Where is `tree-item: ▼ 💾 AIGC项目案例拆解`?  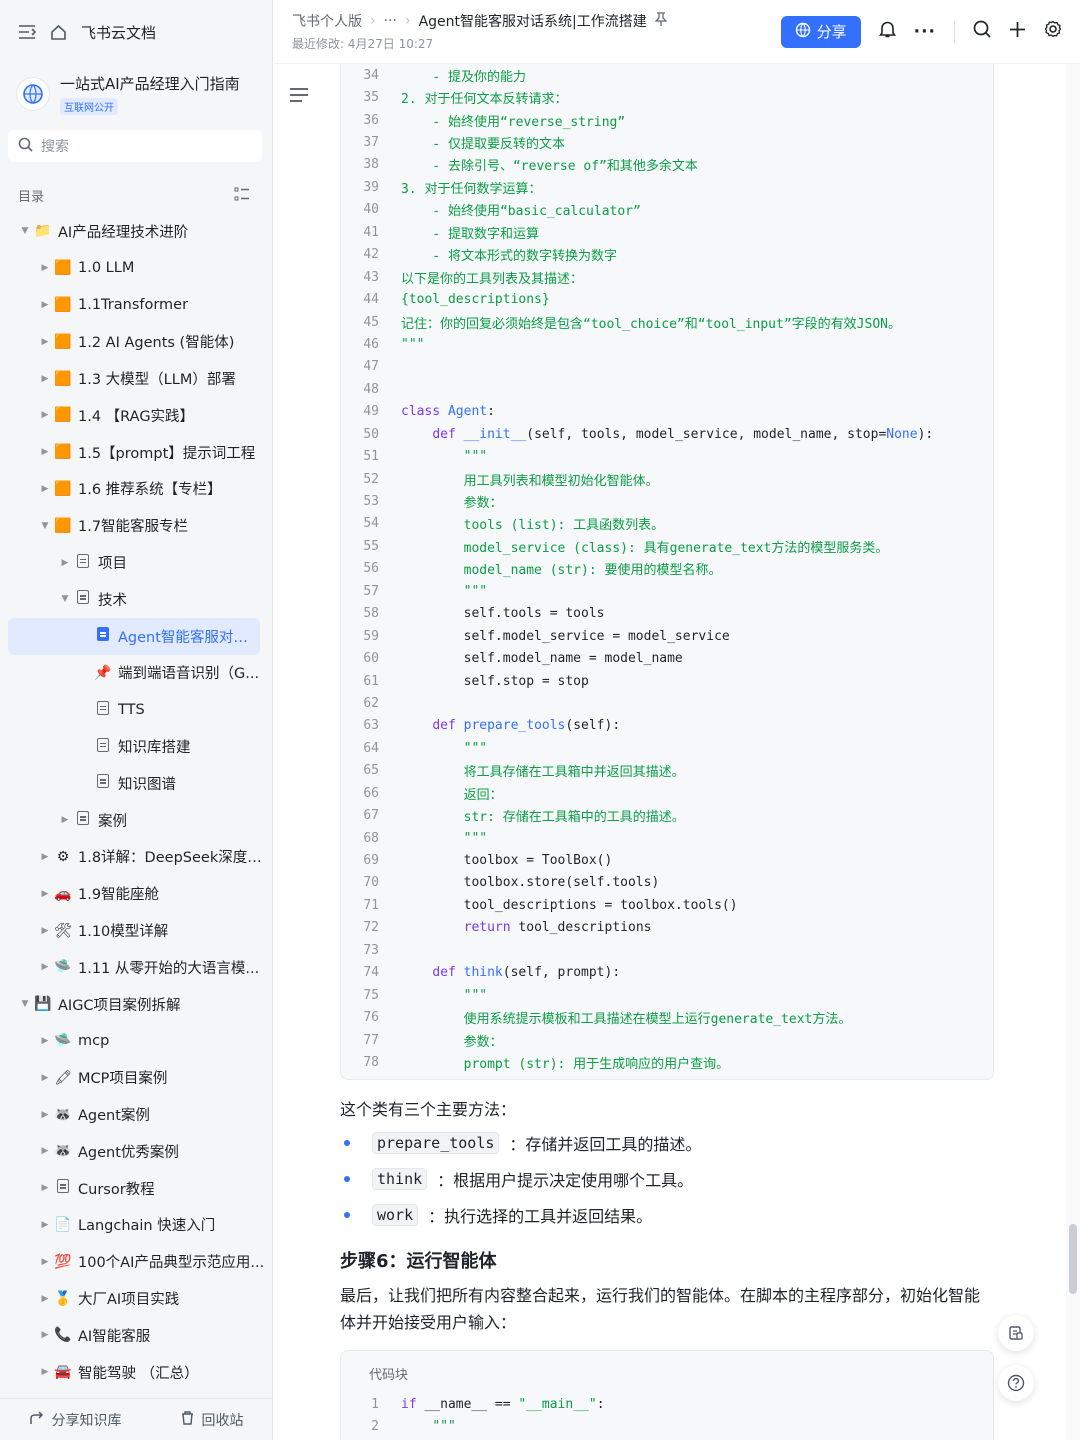
tree-item: ▼ 💾 AIGC项目案例拆解 is located at coordinates (136, 1004).